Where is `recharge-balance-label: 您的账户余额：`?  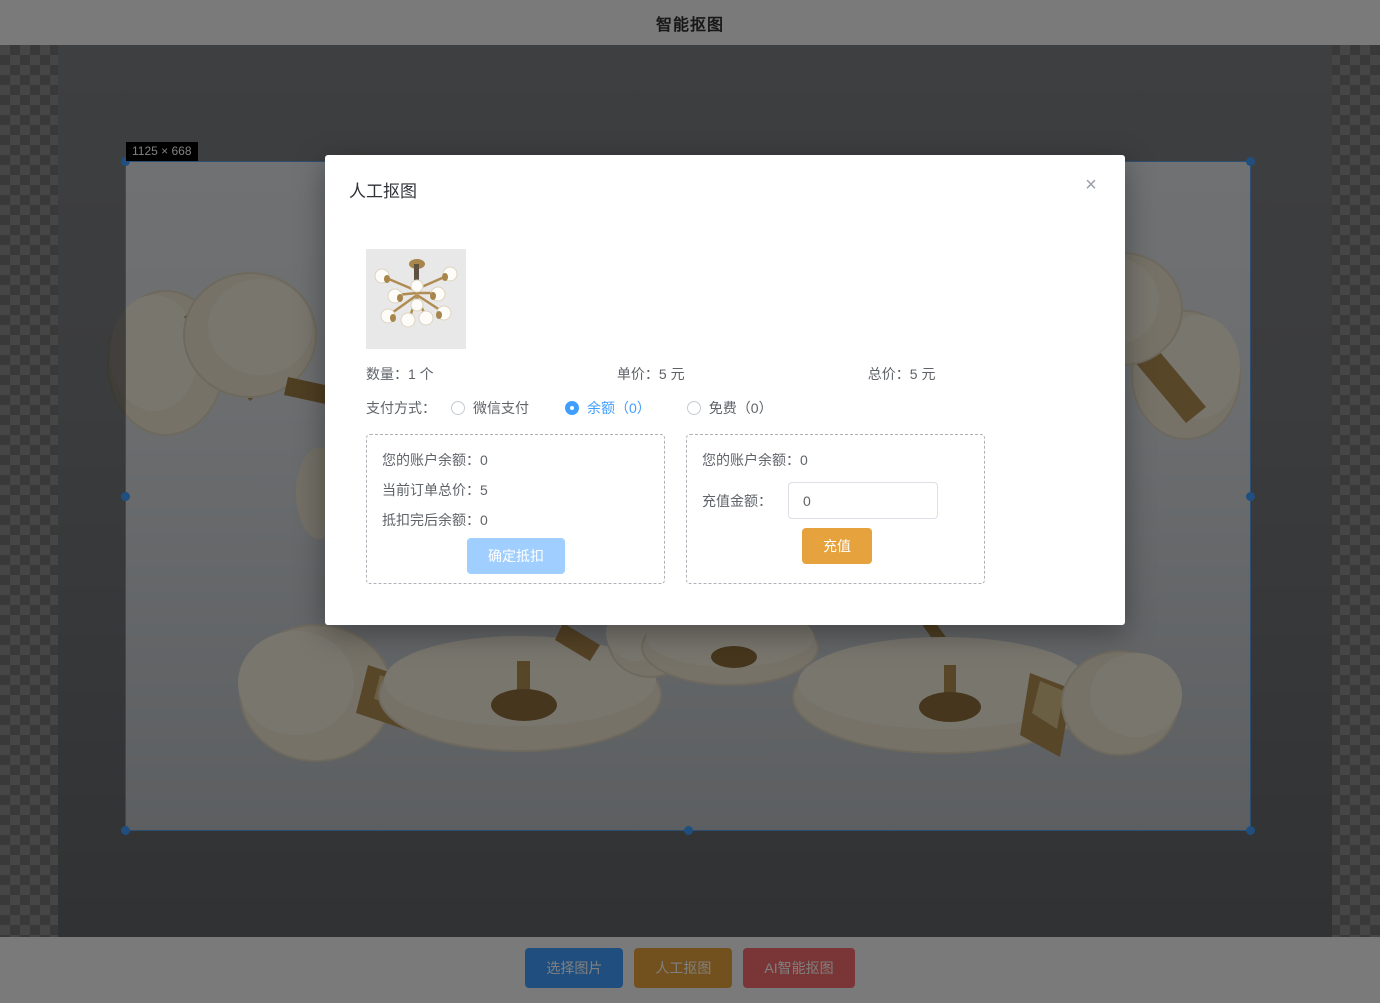
recharge-balance-label: 您的账户余额： is located at coordinates (751, 460).